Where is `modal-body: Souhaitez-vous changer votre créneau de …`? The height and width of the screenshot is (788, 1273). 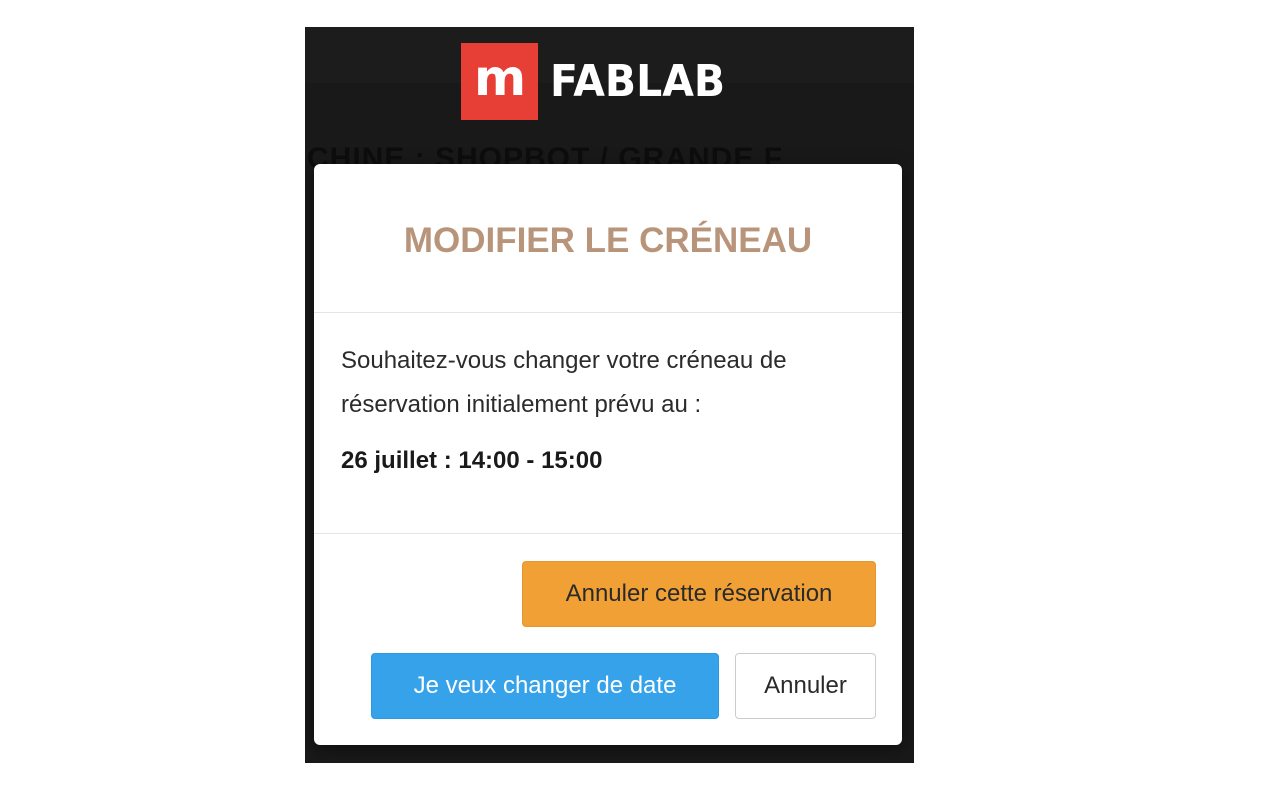 modal-body: Souhaitez-vous changer votre créneau de … is located at coordinates (608, 423).